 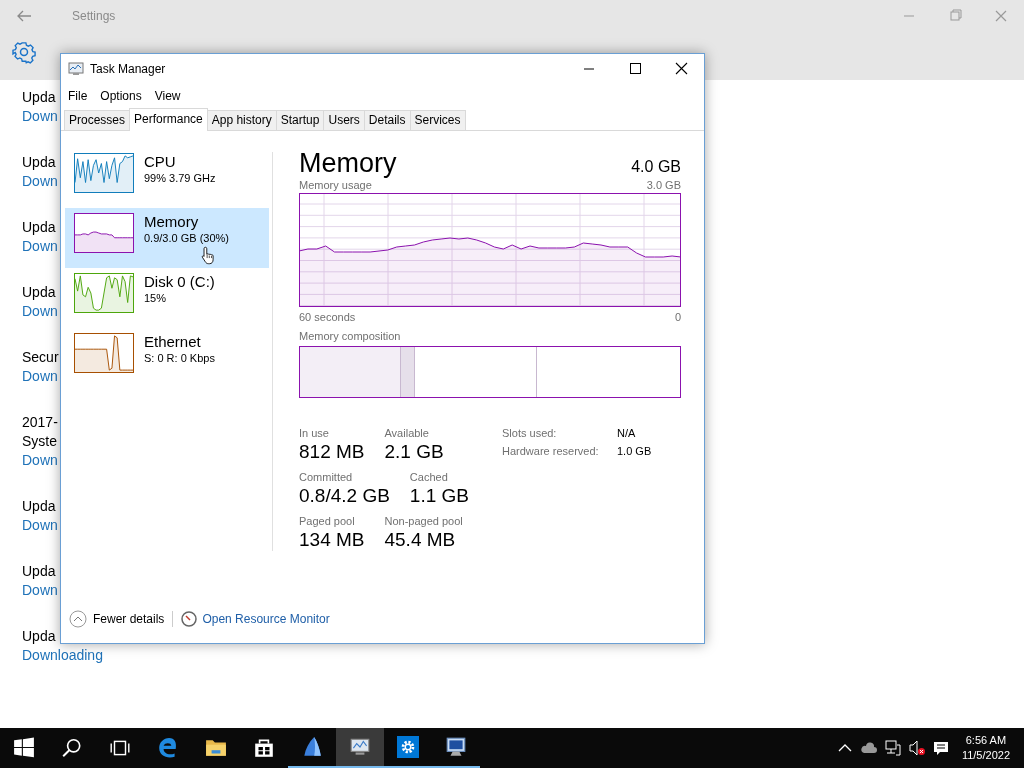 I want to click on graph-label: Memory usage, so click(x=335, y=185).